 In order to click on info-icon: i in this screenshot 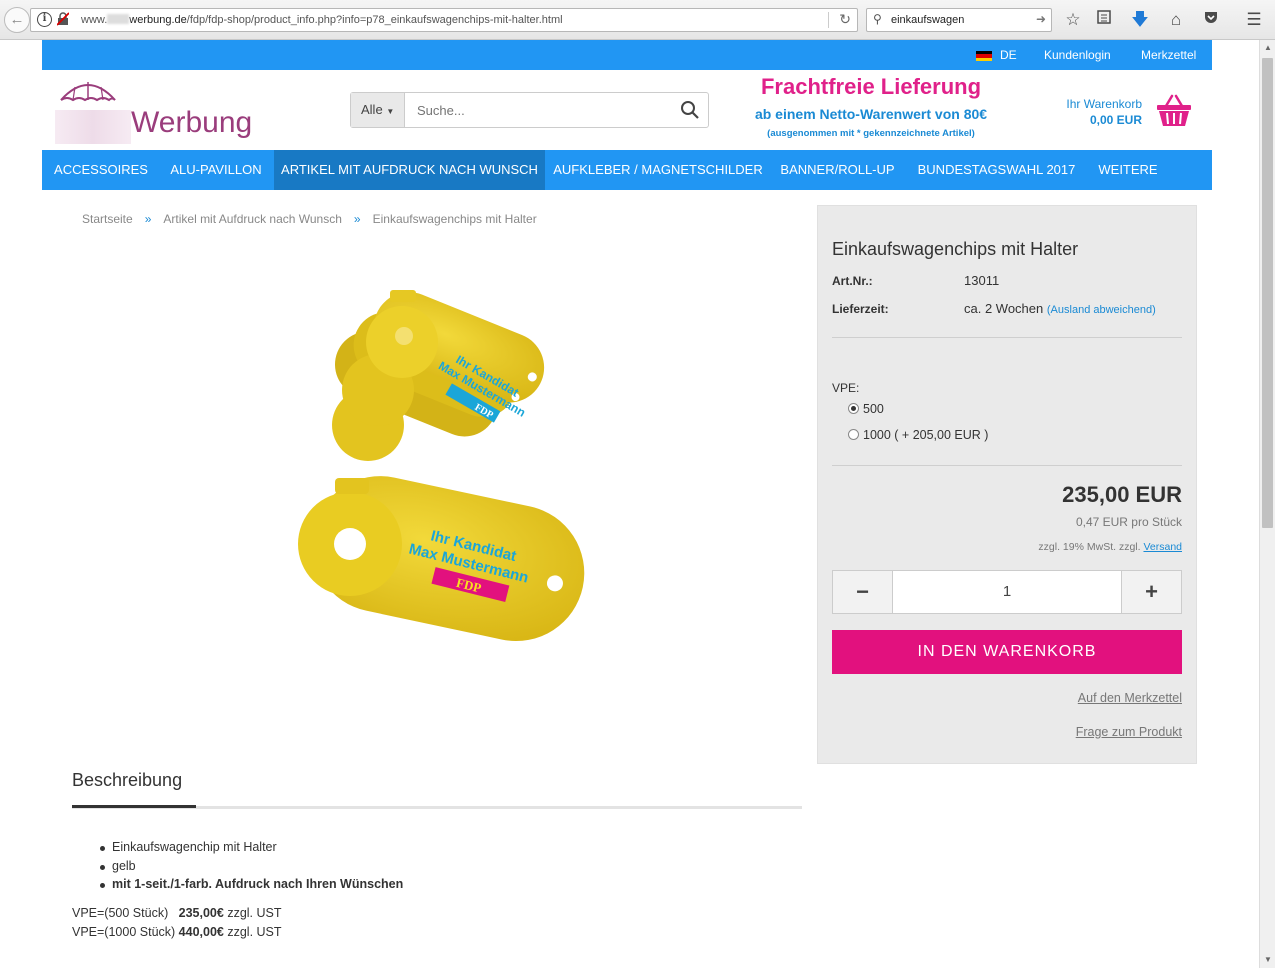, I will do `click(44, 19)`.